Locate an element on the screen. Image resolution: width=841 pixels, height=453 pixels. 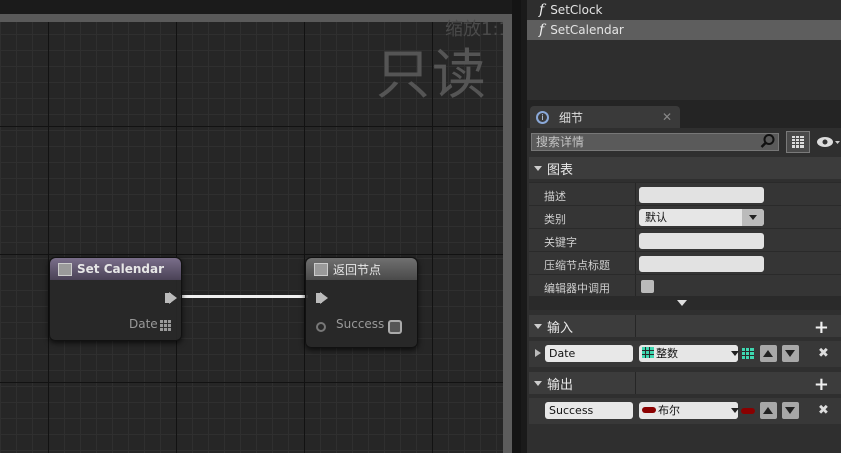
row-label: 关键字 is located at coordinates (560, 242).